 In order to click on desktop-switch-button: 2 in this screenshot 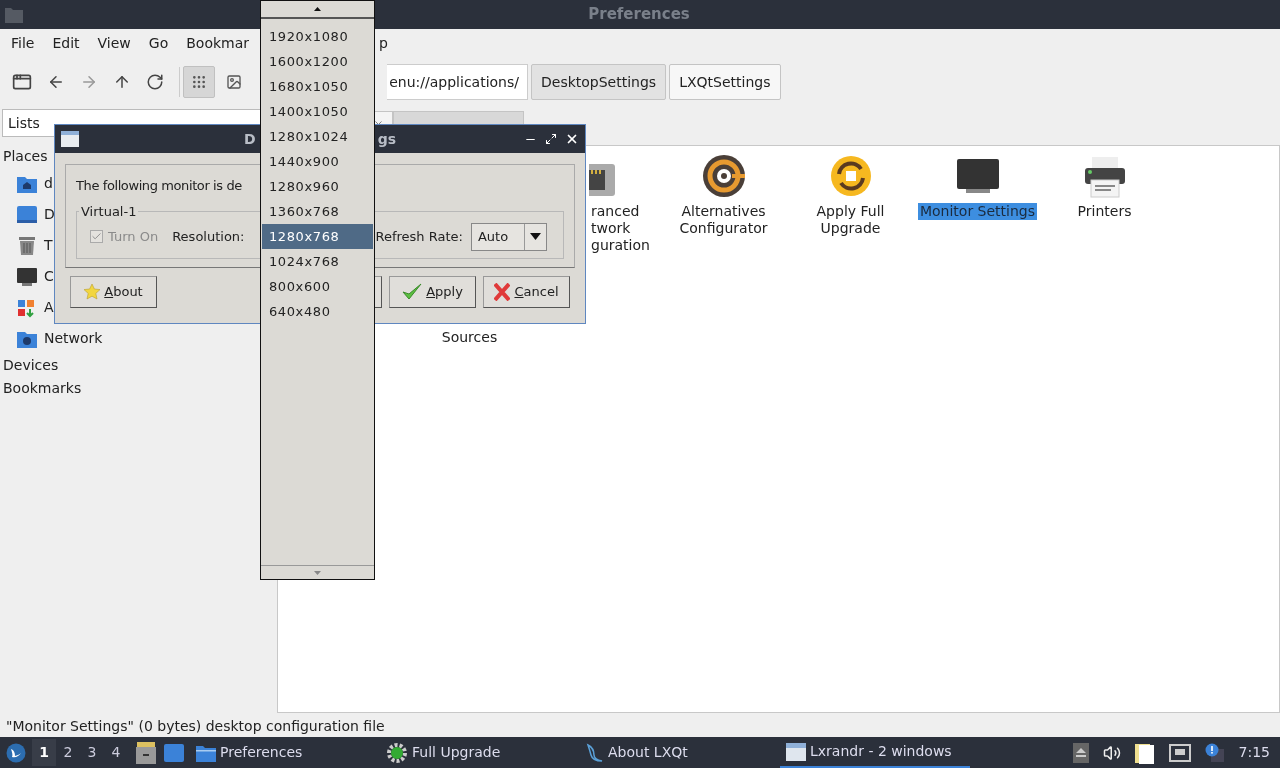, I will do `click(68, 752)`.